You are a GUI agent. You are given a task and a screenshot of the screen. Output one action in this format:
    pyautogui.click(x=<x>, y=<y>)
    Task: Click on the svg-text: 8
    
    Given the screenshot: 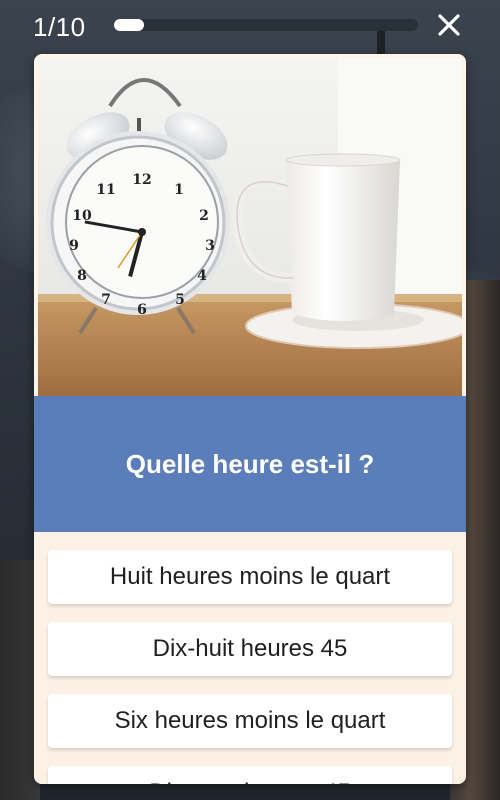 What is the action you would take?
    pyautogui.click(x=82, y=276)
    